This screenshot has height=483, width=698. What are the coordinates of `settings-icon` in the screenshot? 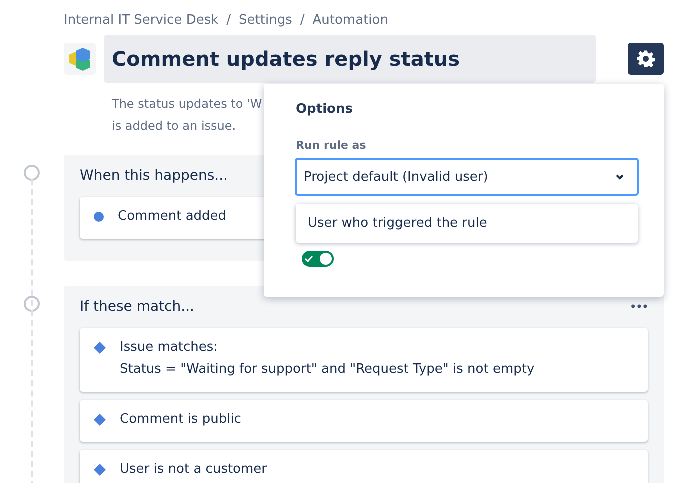 It's located at (646, 59).